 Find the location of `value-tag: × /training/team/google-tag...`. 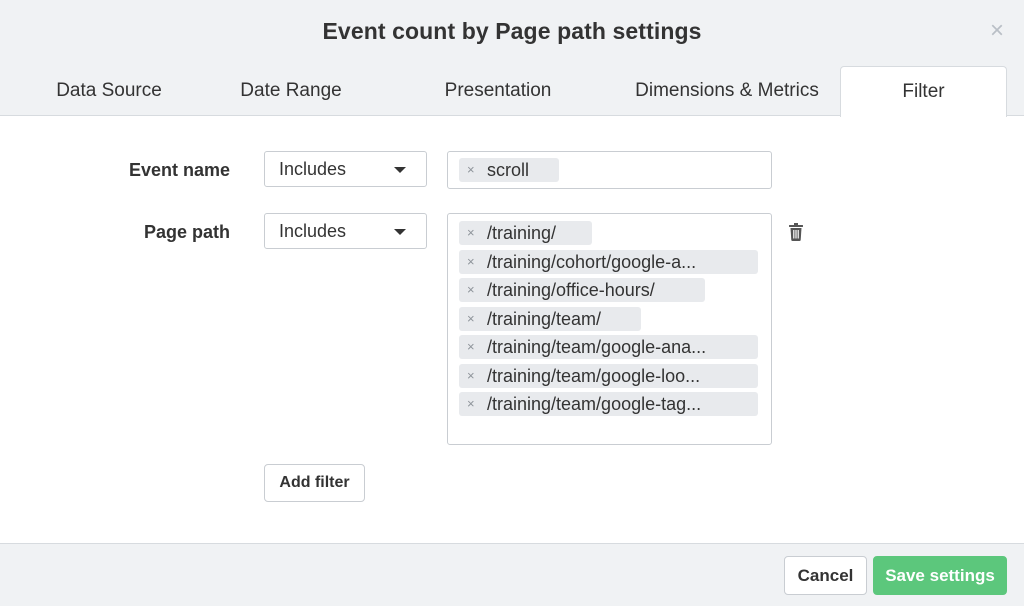

value-tag: × /training/team/google-tag... is located at coordinates (608, 404).